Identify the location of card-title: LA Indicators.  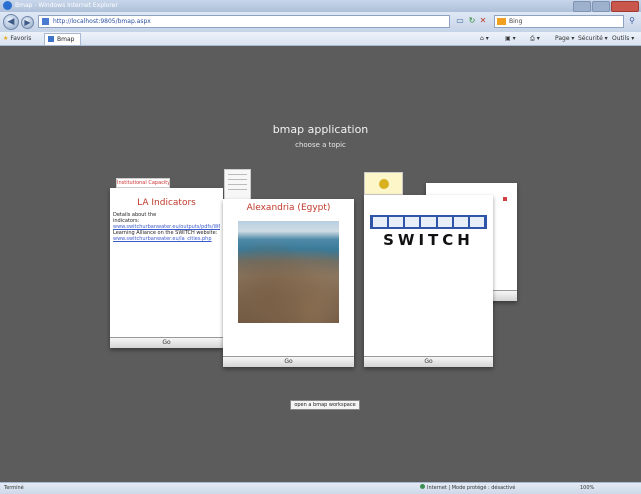
(166, 203).